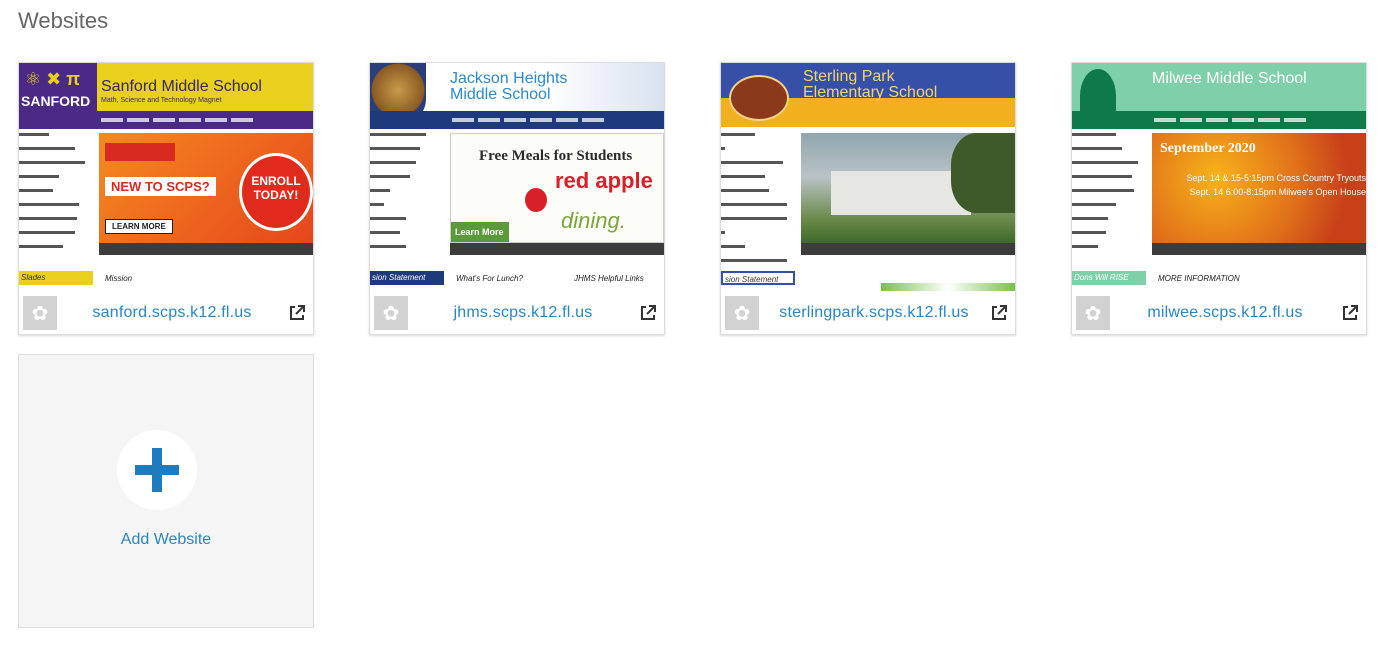 The height and width of the screenshot is (655, 1400). Describe the element at coordinates (536, 200) in the screenshot. I see `apple-icon` at that location.